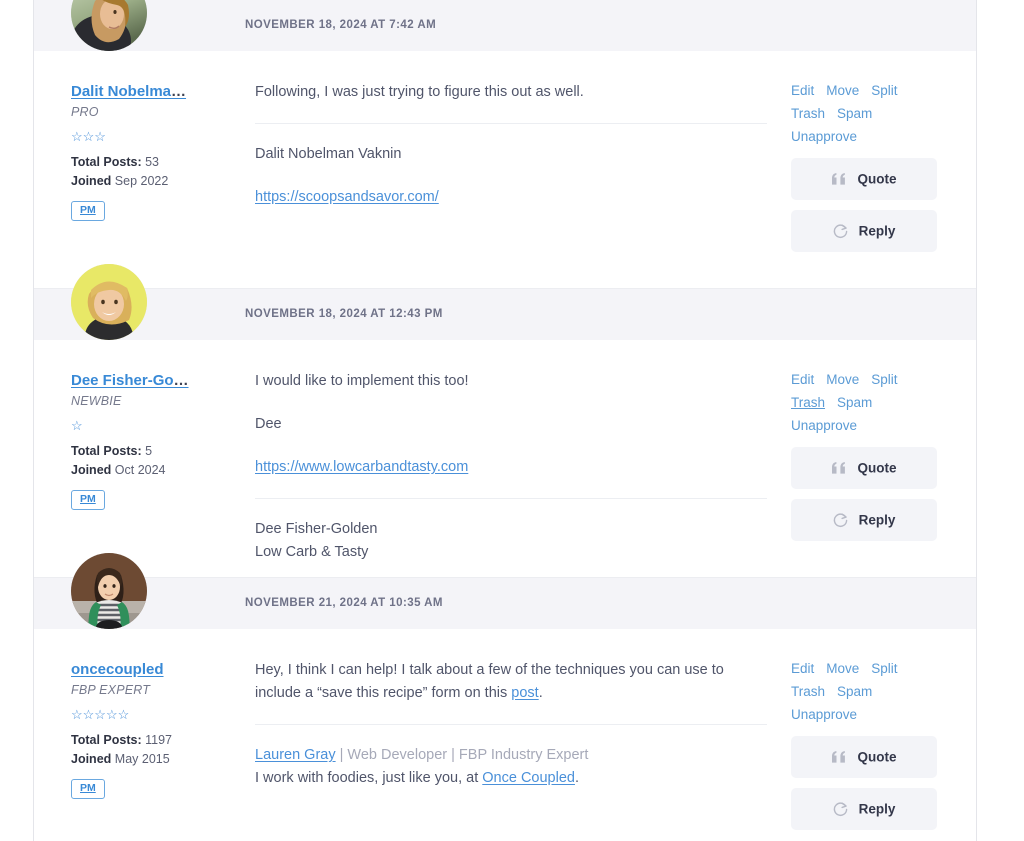 The width and height of the screenshot is (1024, 841). I want to click on signature-line: Dalit Nobelman Vaknin, so click(328, 154).